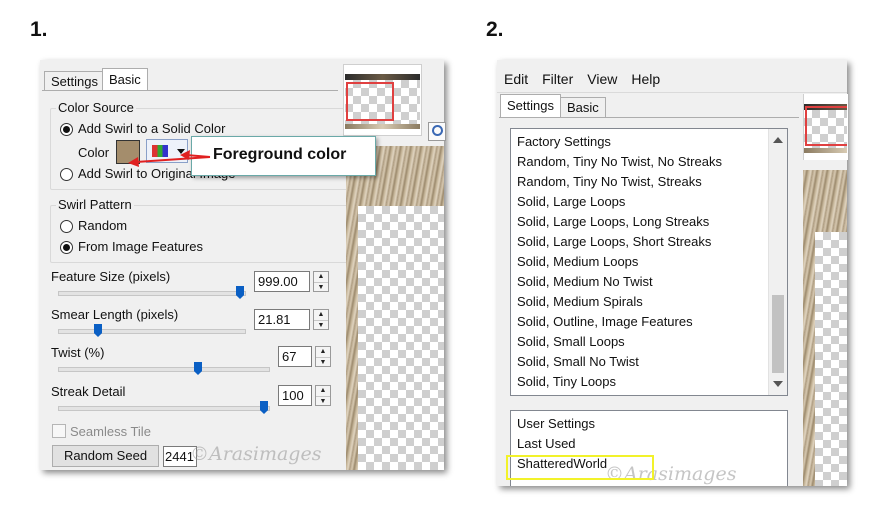  What do you see at coordinates (370, 101) in the screenshot?
I see `navigator-viewport-frame` at bounding box center [370, 101].